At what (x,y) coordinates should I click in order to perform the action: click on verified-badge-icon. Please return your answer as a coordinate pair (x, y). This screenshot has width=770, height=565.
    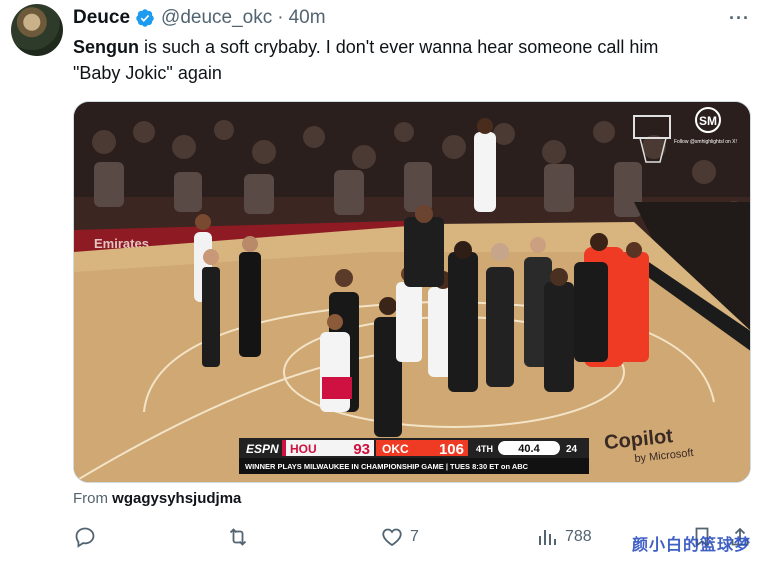
    Looking at the image, I should click on (145, 18).